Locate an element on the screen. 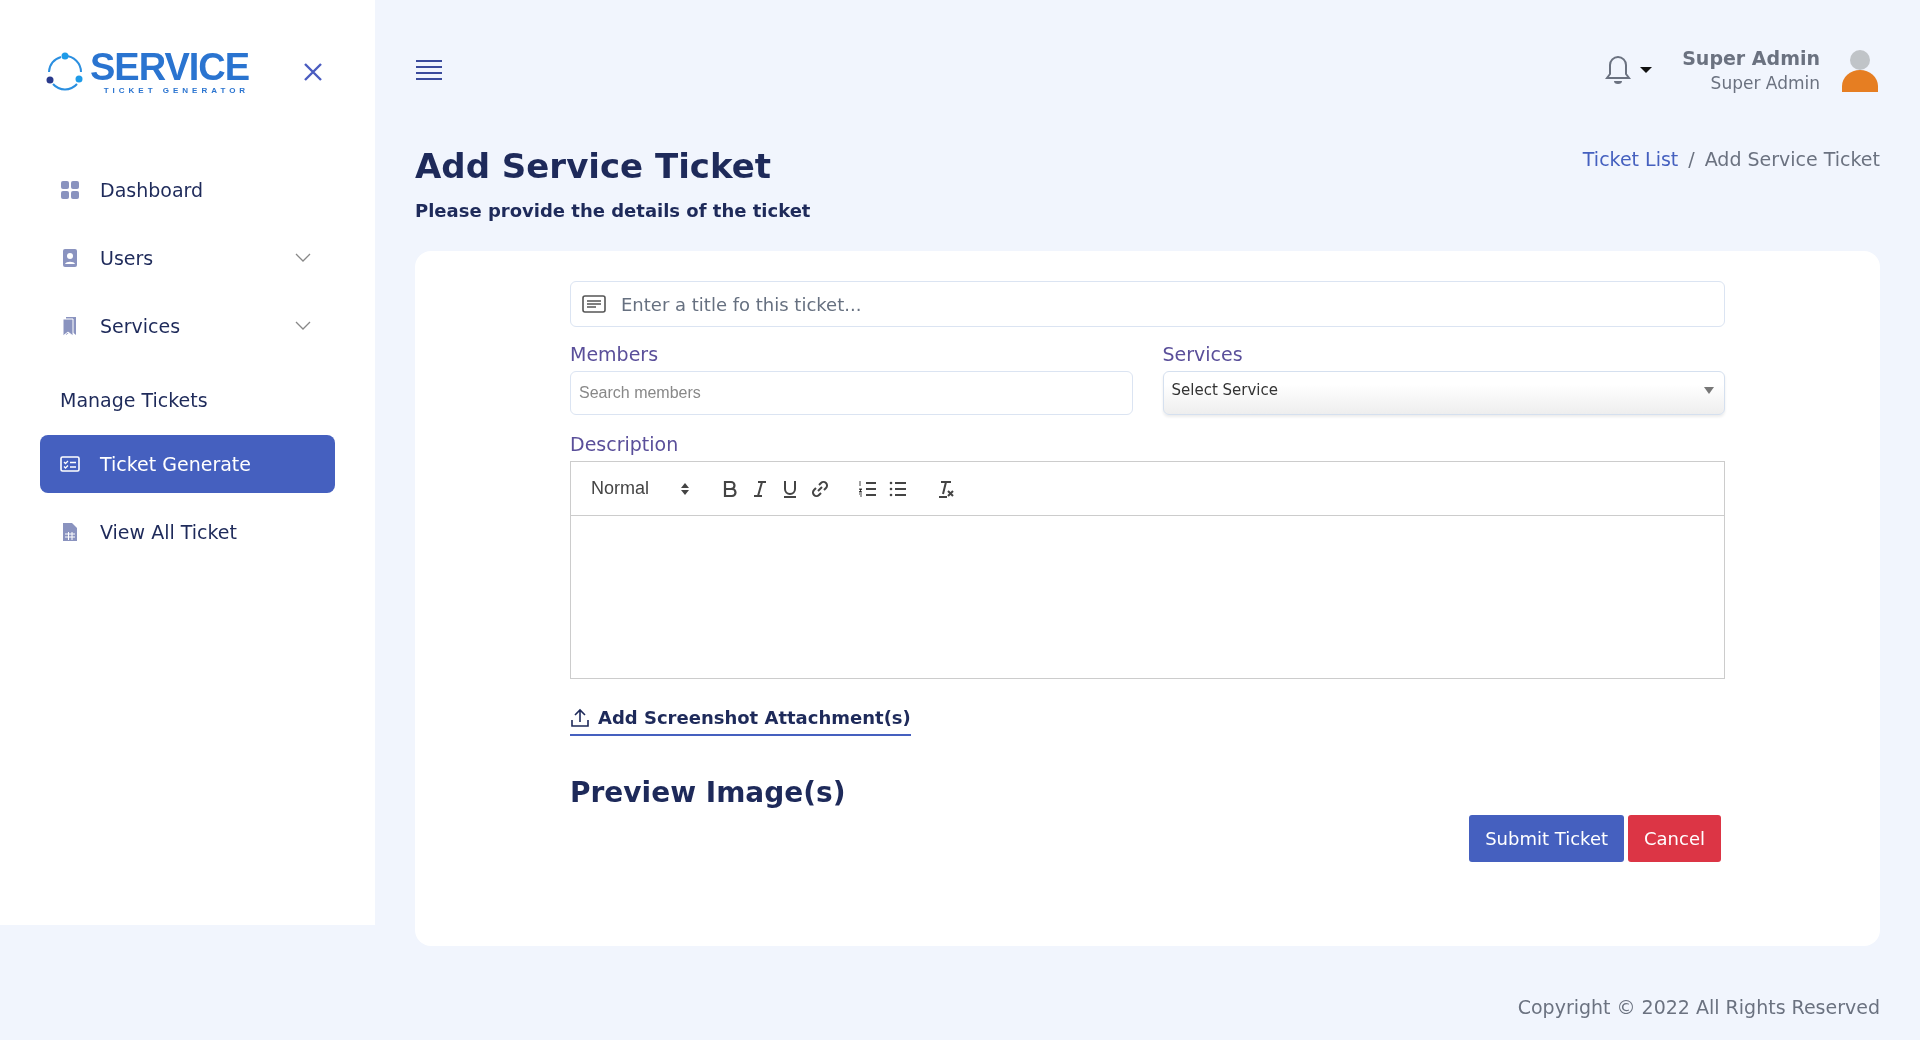 The image size is (1920, 1040). text-lines-icon is located at coordinates (594, 304).